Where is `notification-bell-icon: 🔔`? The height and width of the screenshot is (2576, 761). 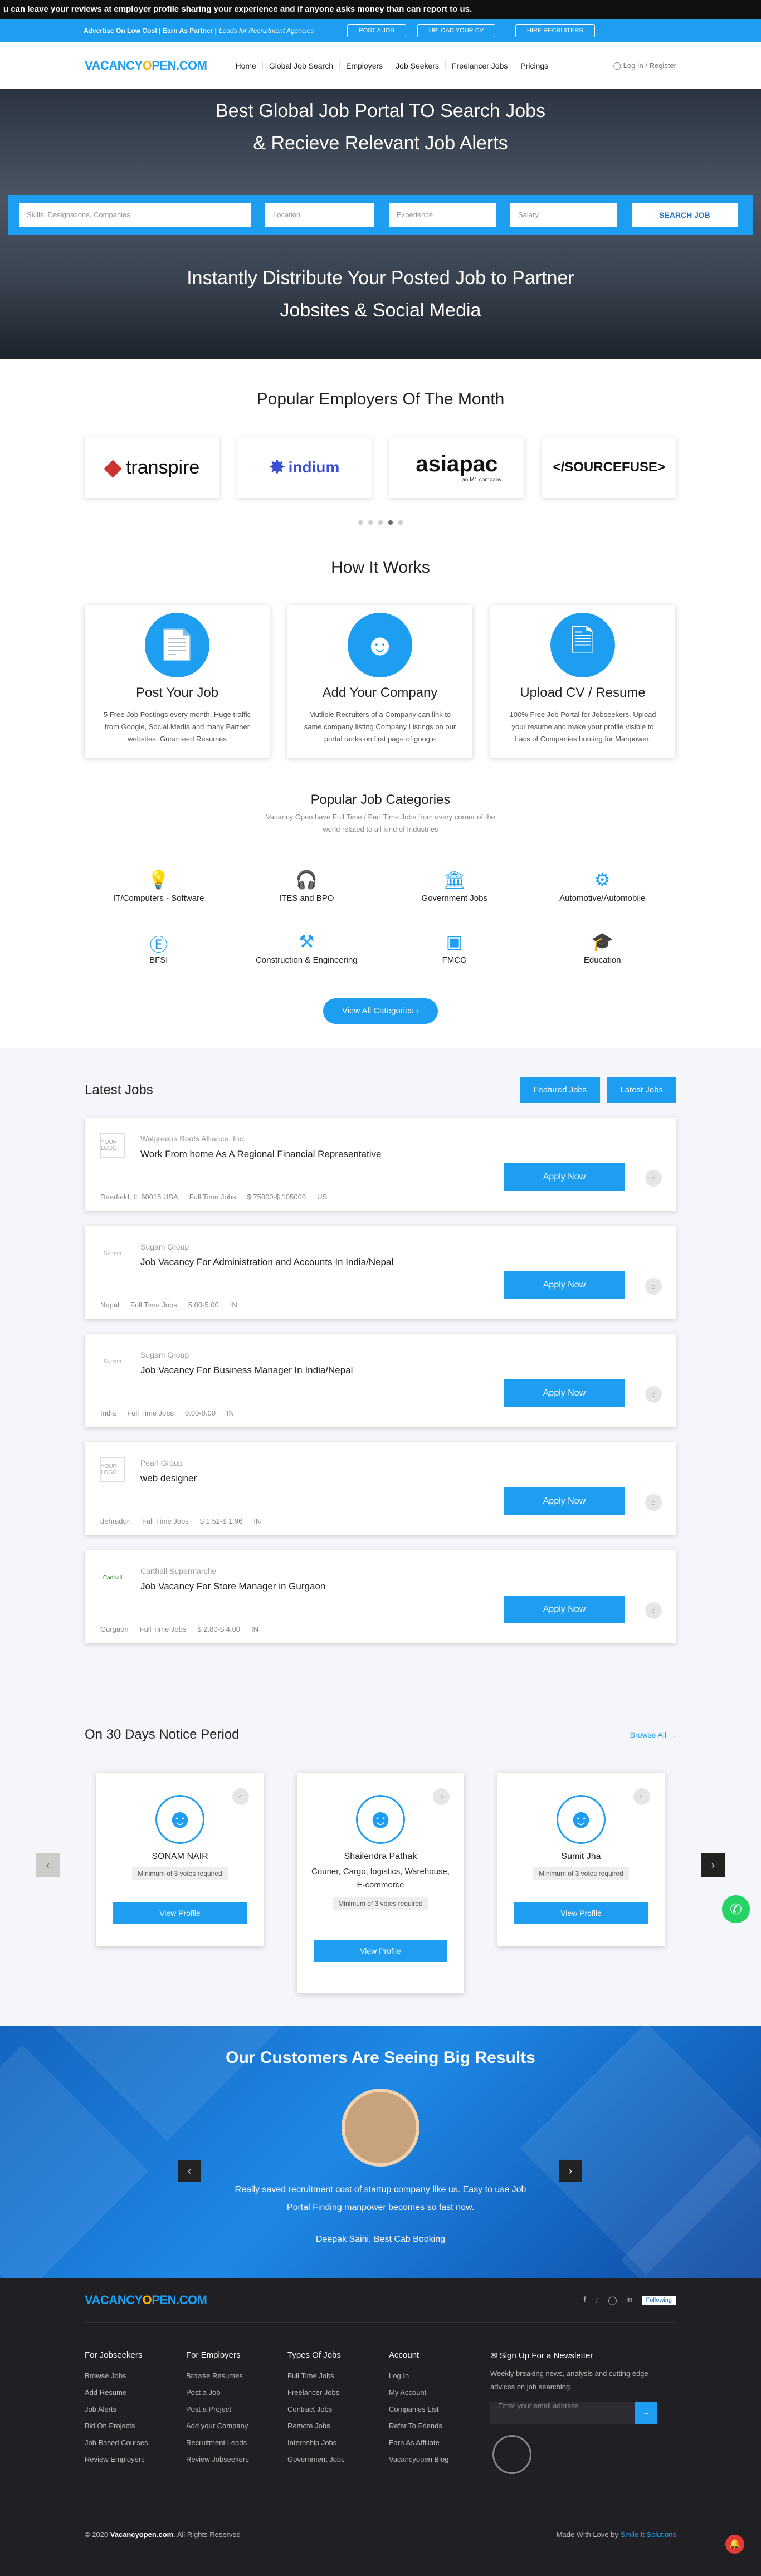
notification-bell-icon: 🔔 is located at coordinates (734, 2544).